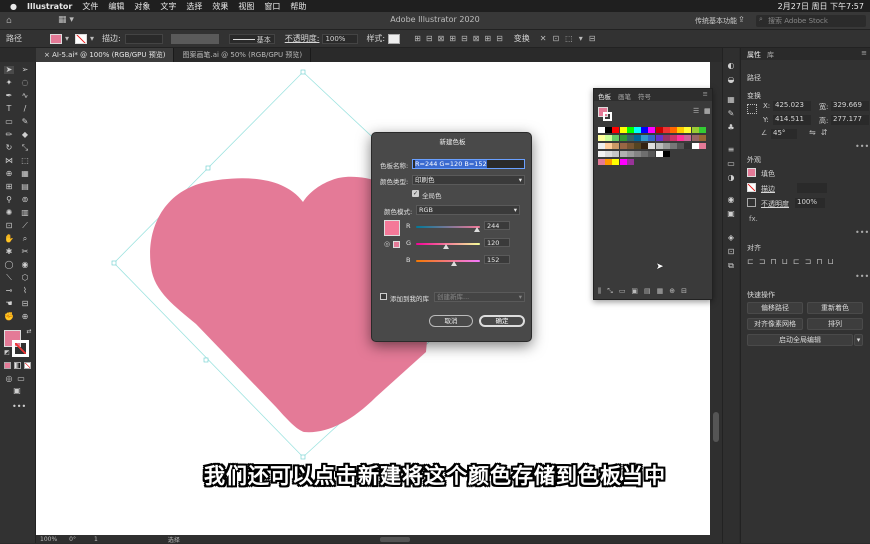  I want to click on menu-edit: 编辑, so click(116, 6).